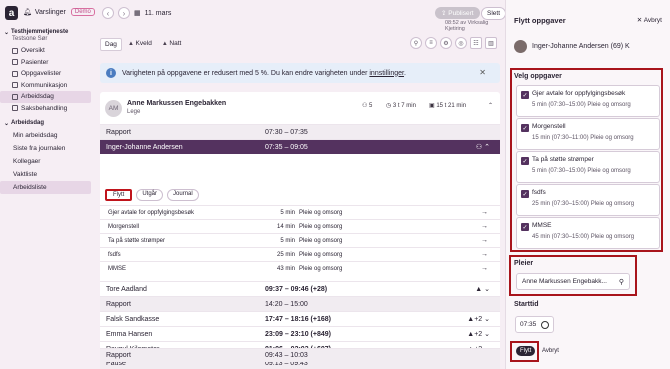 This screenshot has width=670, height=369. What do you see at coordinates (457, 13) in the screenshot?
I see `published-button: ⇪ Publisert` at bounding box center [457, 13].